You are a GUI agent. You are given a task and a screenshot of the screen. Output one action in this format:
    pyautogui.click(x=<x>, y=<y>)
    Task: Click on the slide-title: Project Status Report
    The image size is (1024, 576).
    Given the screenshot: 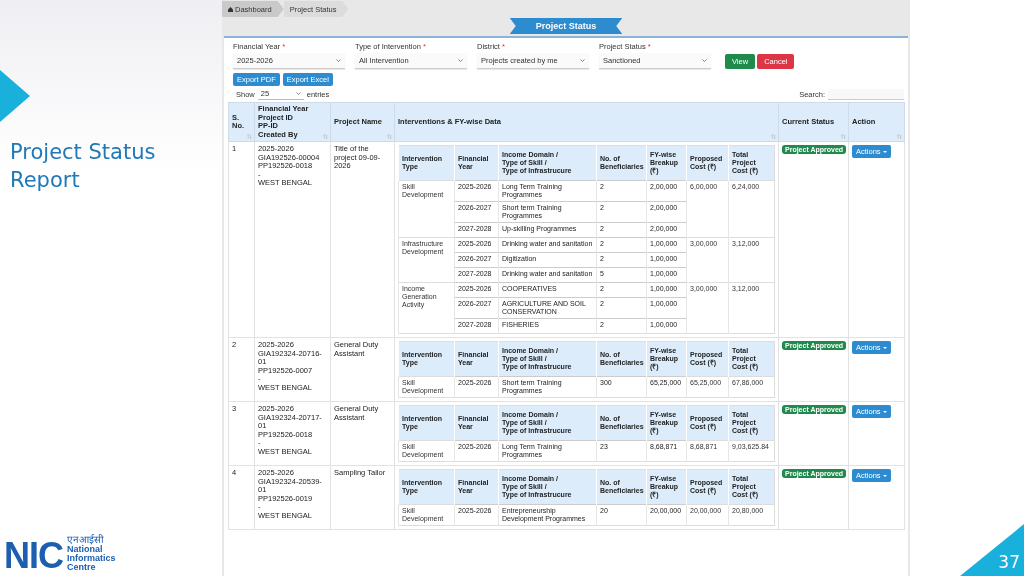 What is the action you would take?
    pyautogui.click(x=83, y=166)
    